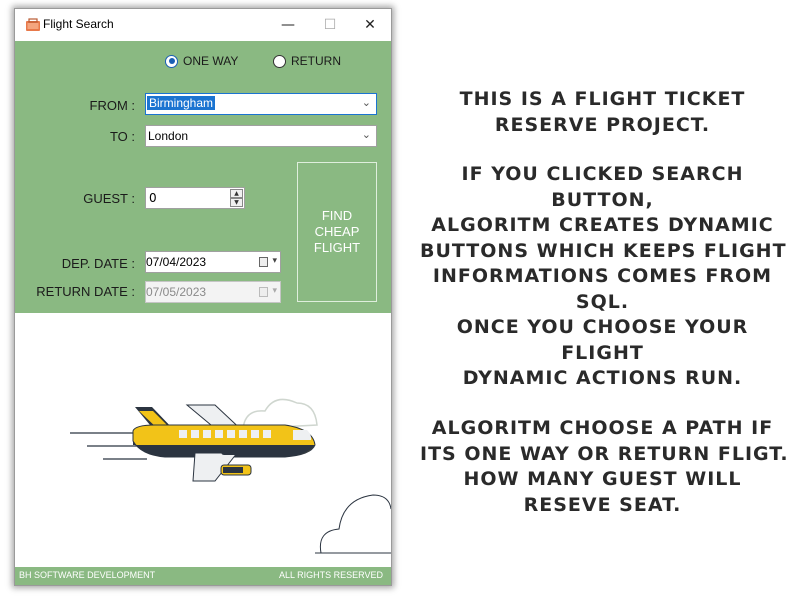 The height and width of the screenshot is (600, 800). I want to click on minimize-button: —, so click(288, 25).